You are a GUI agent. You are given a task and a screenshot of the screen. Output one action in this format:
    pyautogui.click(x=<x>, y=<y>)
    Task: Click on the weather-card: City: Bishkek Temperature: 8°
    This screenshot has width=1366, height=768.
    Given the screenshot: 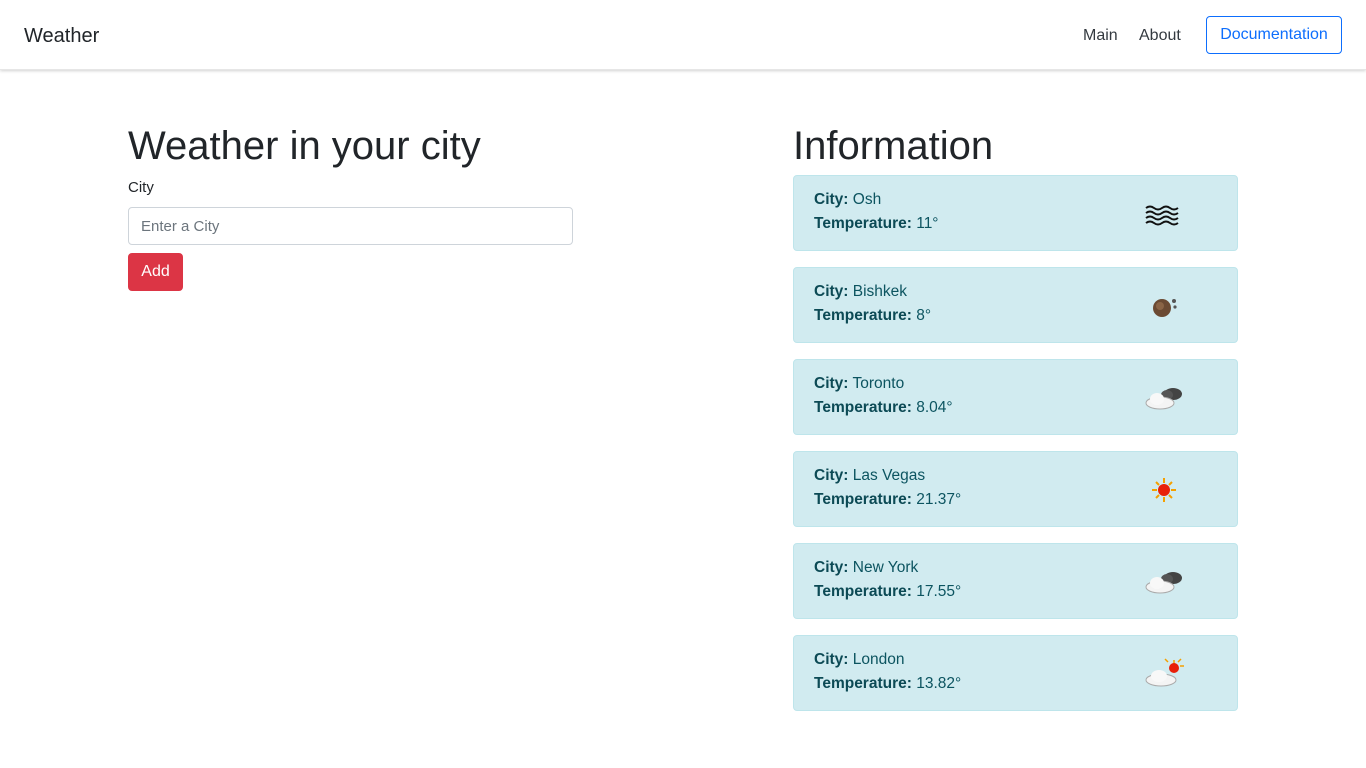 What is the action you would take?
    pyautogui.click(x=1015, y=305)
    